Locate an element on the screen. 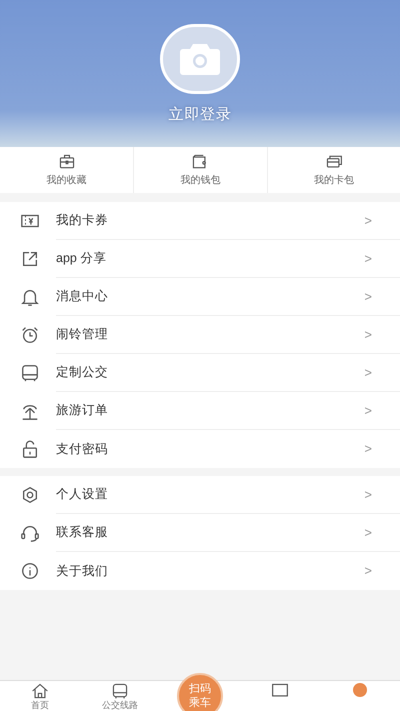 The image size is (400, 711). menu-item: 支付密码 > is located at coordinates (200, 449).